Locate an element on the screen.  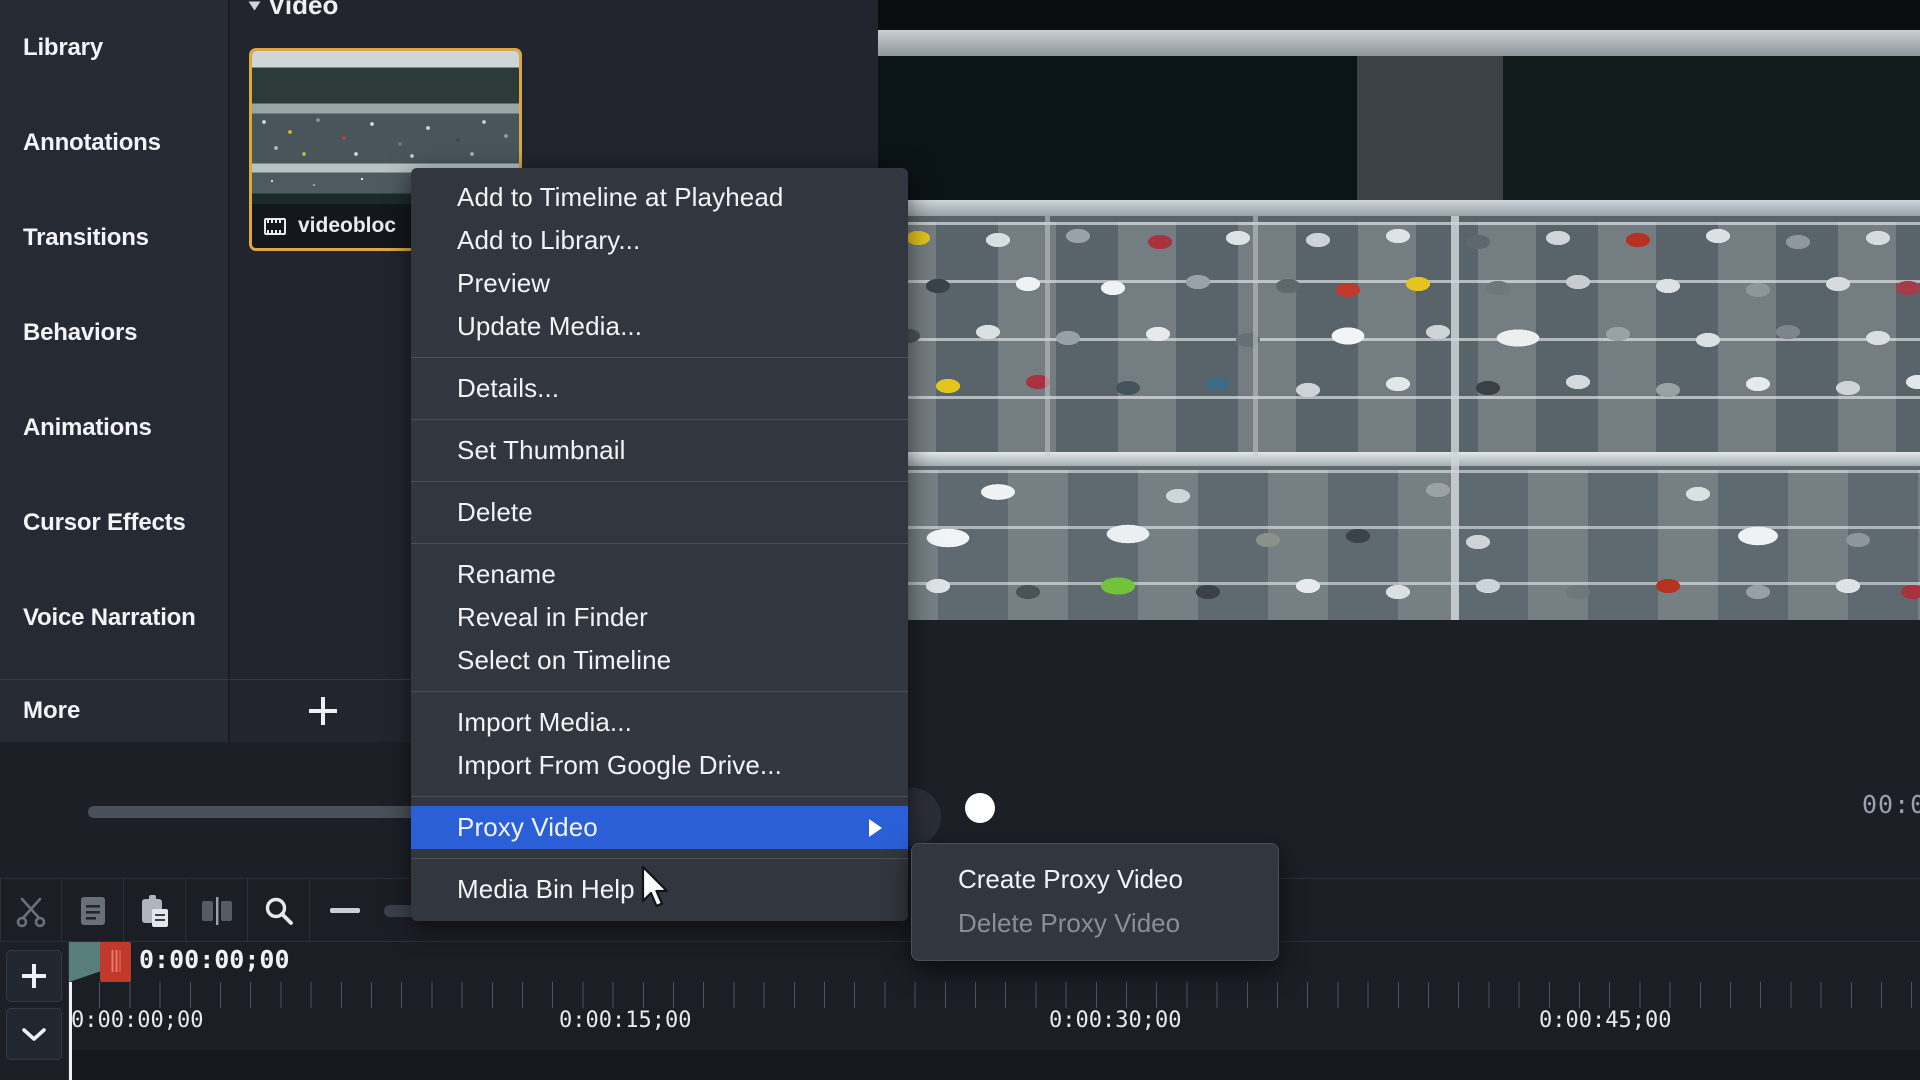
copy-button is located at coordinates (93, 911).